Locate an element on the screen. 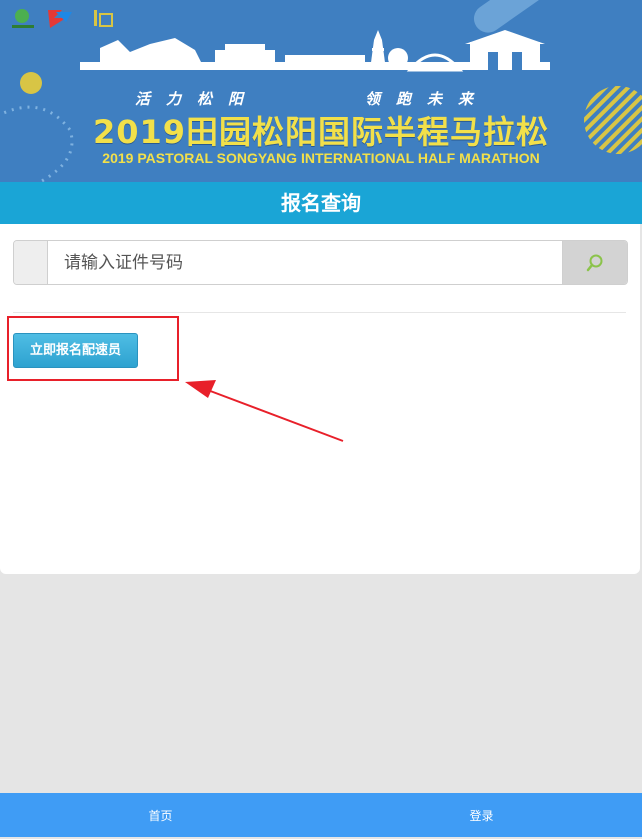 This screenshot has width=642, height=839. id-number-input is located at coordinates (304, 262).